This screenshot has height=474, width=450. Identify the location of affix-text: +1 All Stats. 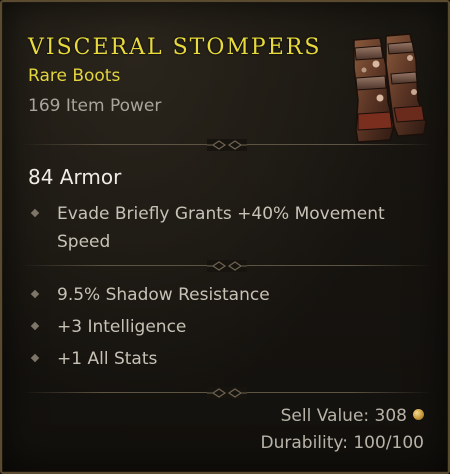
(107, 359).